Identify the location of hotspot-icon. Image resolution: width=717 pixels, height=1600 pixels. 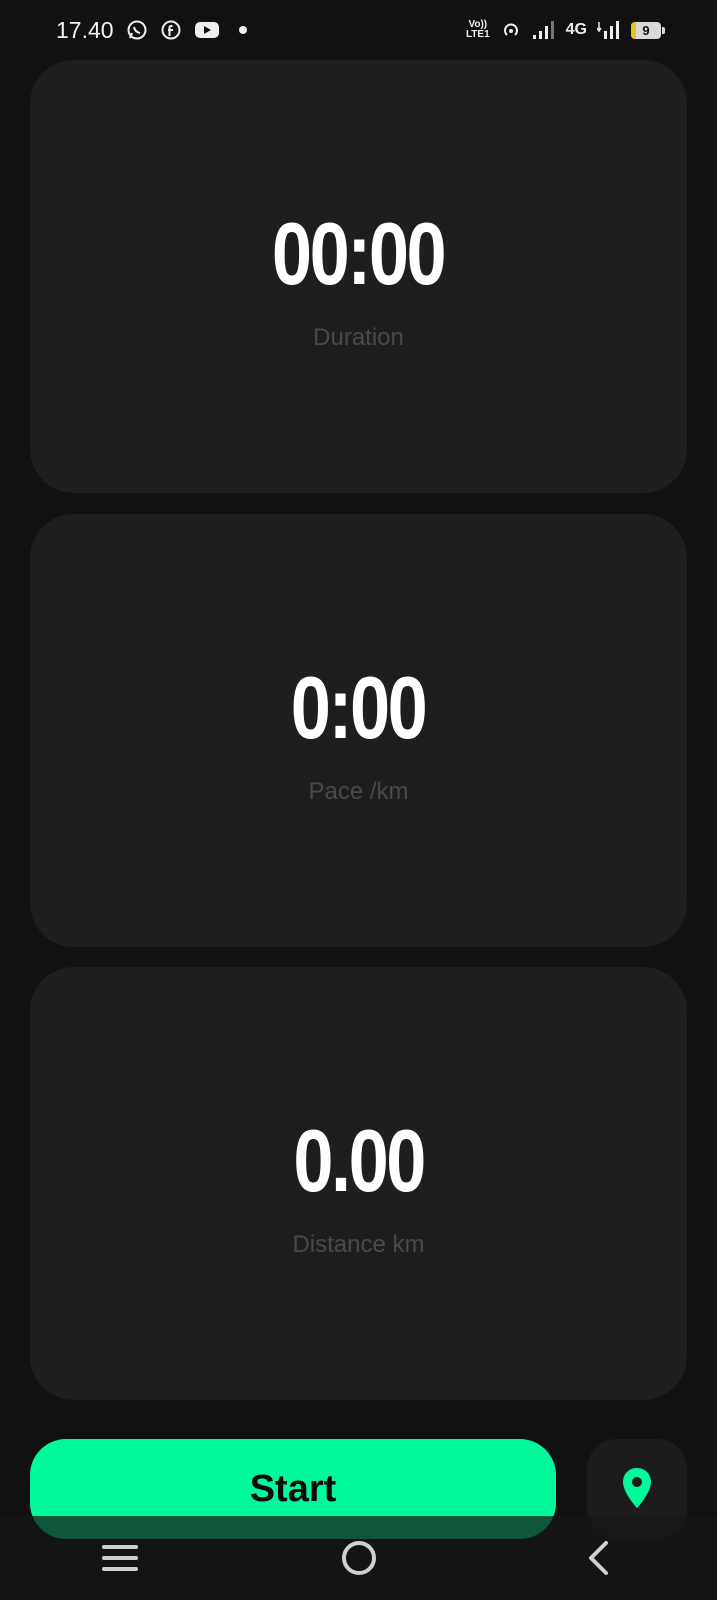
(511, 30).